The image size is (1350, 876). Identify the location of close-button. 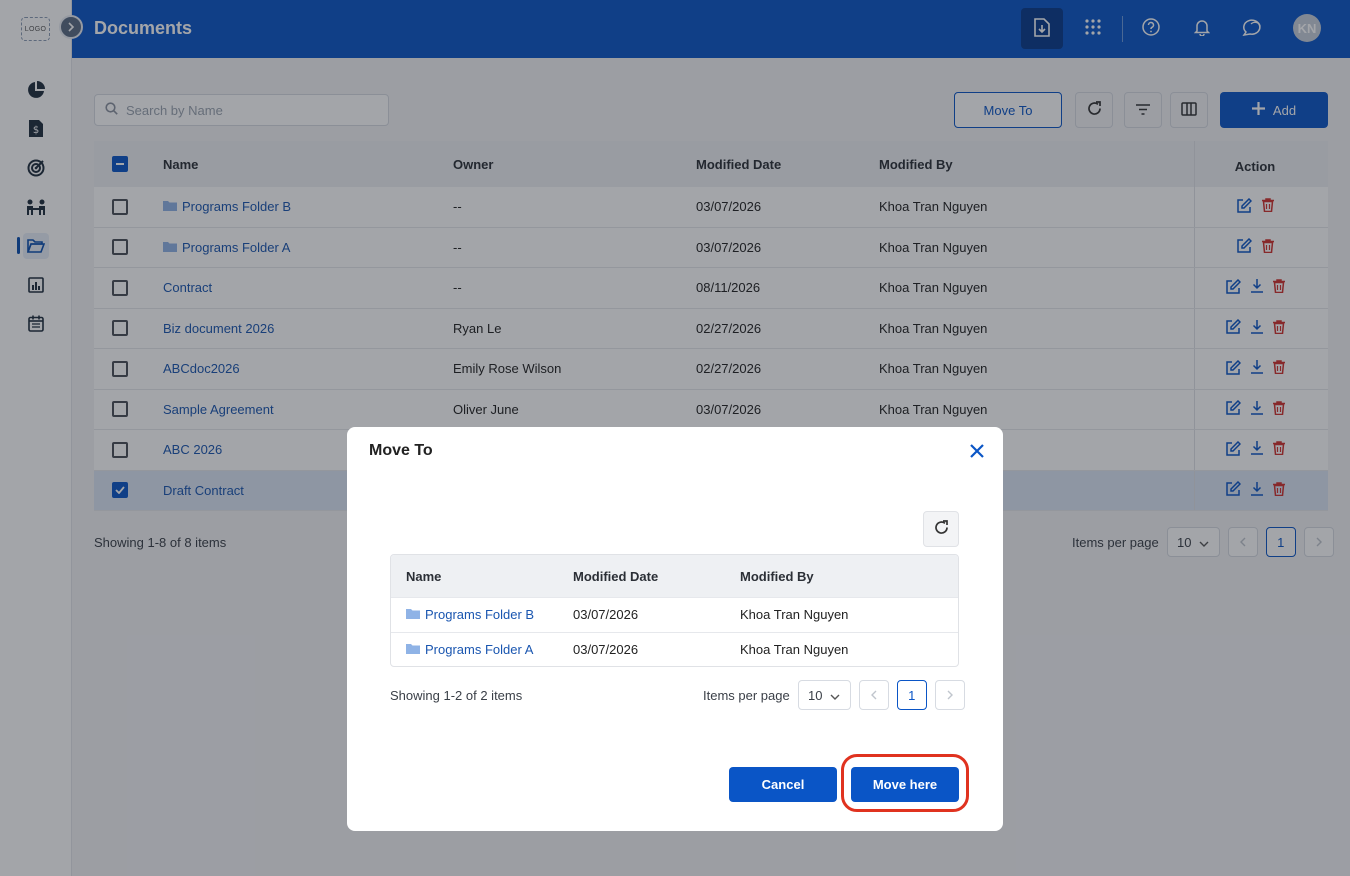
(977, 452).